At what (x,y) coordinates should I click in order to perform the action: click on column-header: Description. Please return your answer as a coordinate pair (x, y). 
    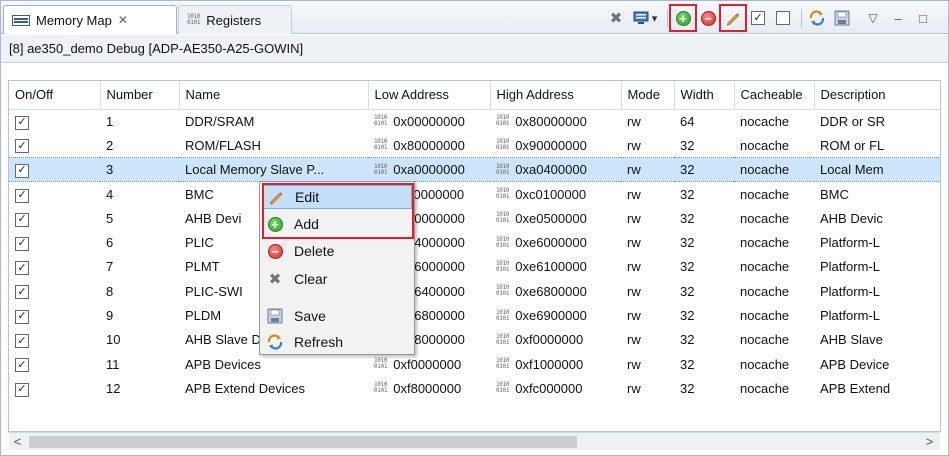
    Looking at the image, I should click on (877, 95).